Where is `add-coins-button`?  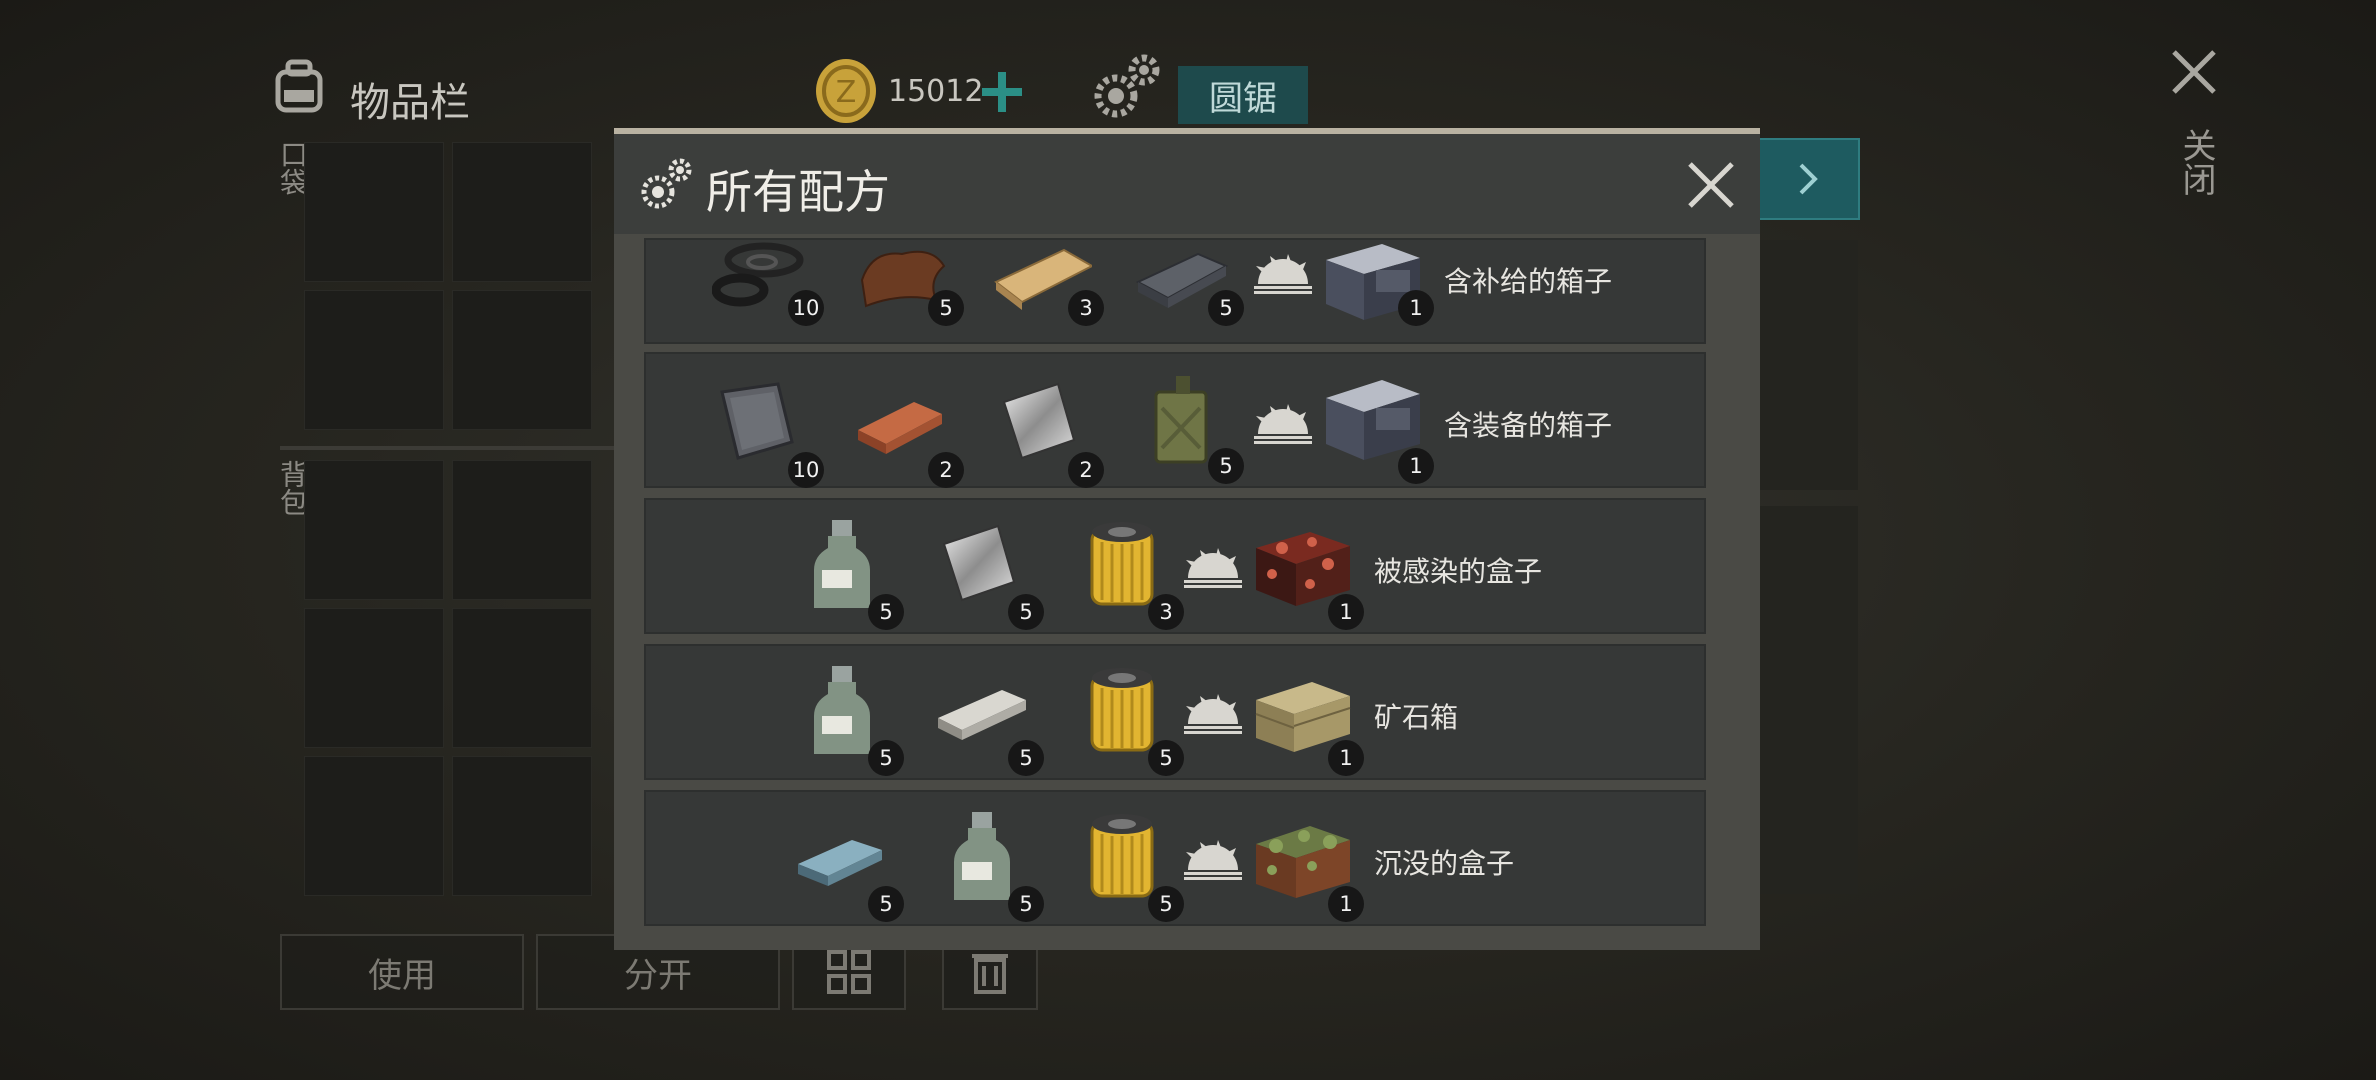
add-coins-button is located at coordinates (1002, 92).